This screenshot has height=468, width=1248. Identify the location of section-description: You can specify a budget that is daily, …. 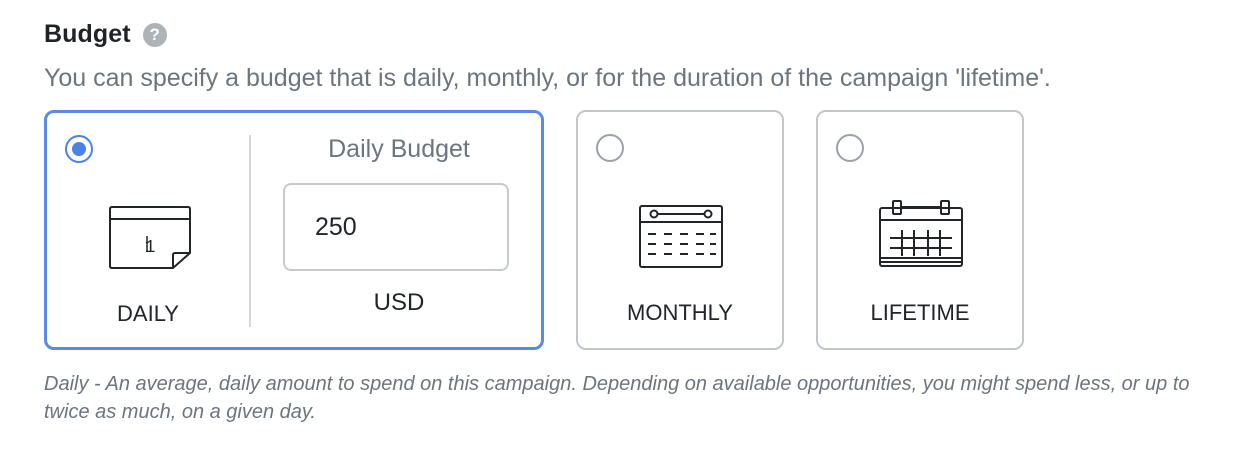
(547, 78).